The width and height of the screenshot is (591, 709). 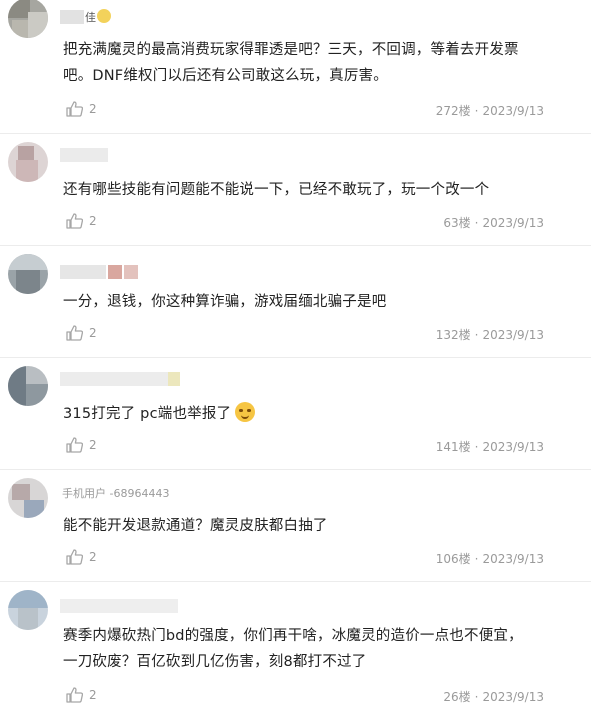 I want to click on username: 佳, so click(x=90, y=16).